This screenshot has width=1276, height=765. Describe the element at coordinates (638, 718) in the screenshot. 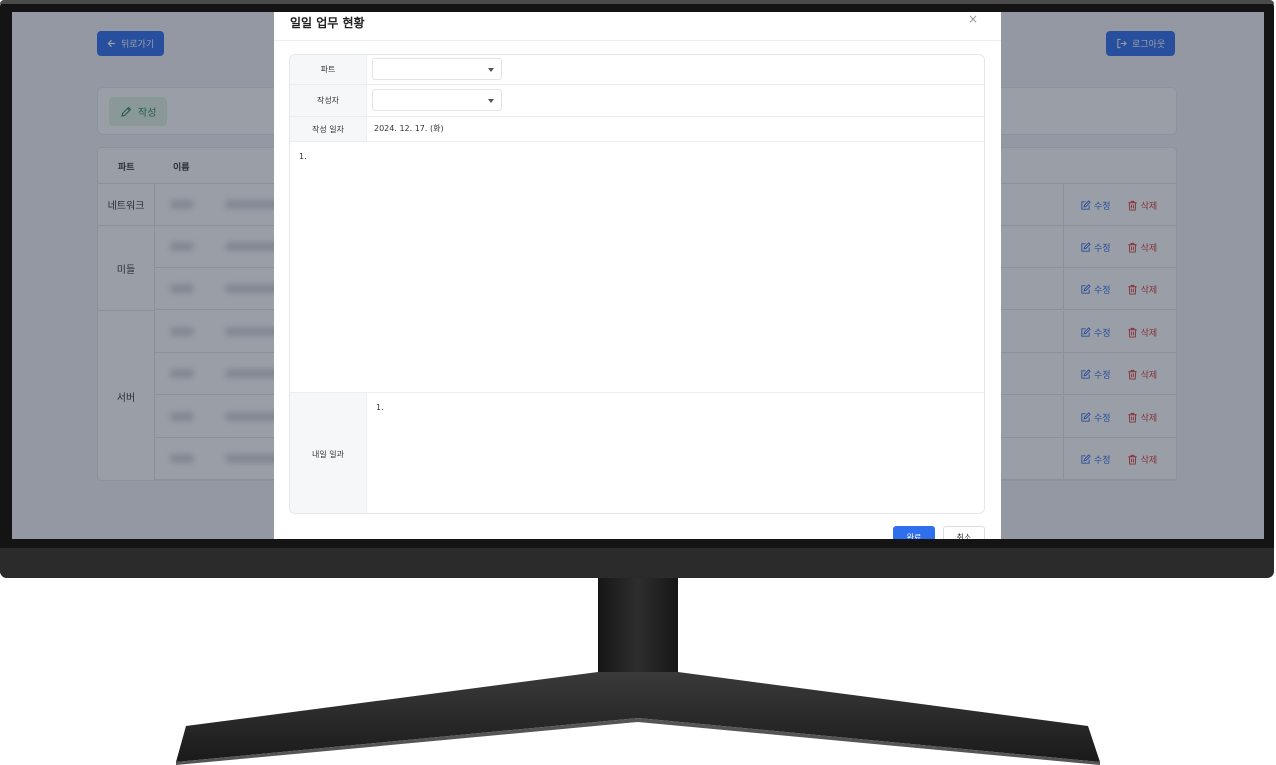

I see `monitor-stand-base` at that location.